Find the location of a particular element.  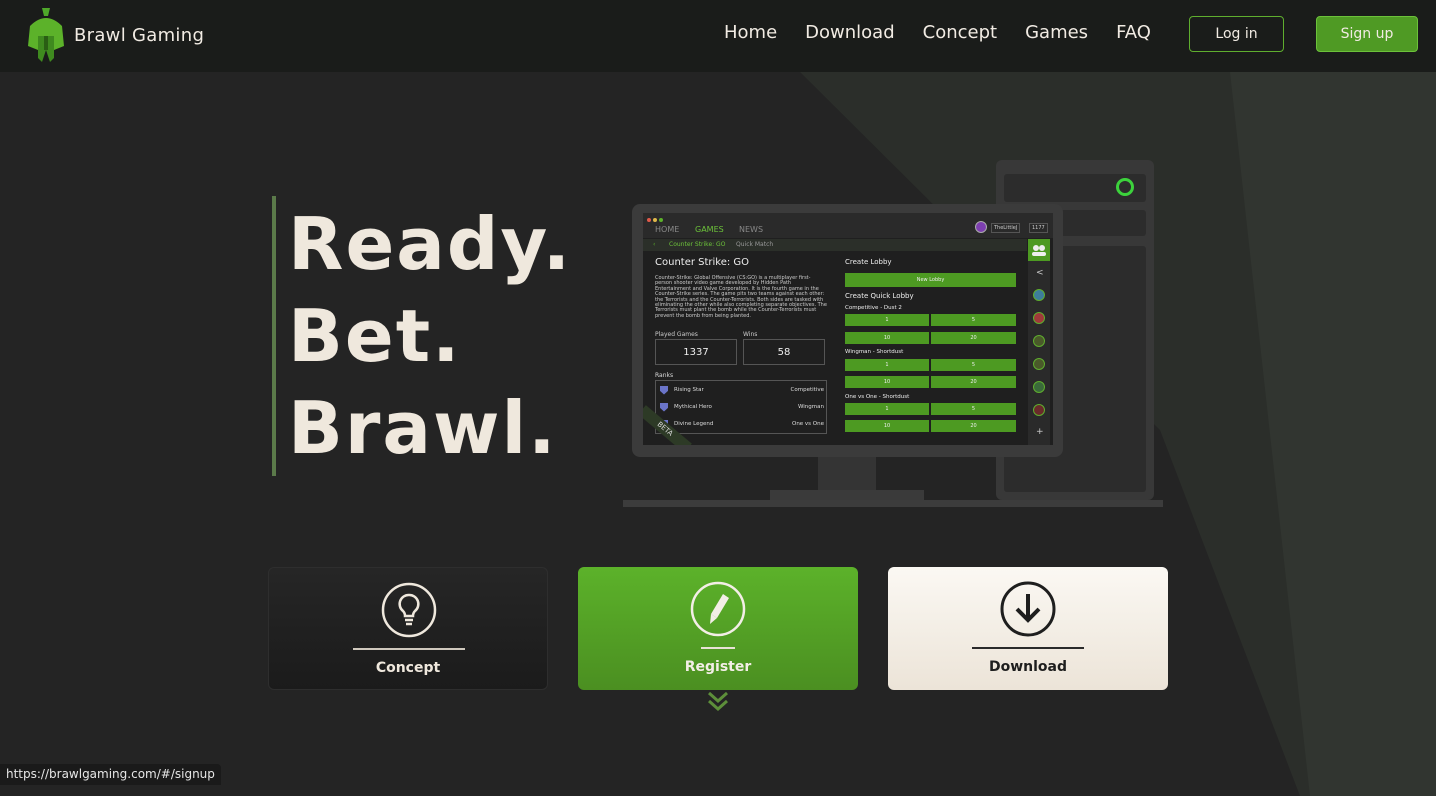

sidebar-add: + is located at coordinates (1040, 432).